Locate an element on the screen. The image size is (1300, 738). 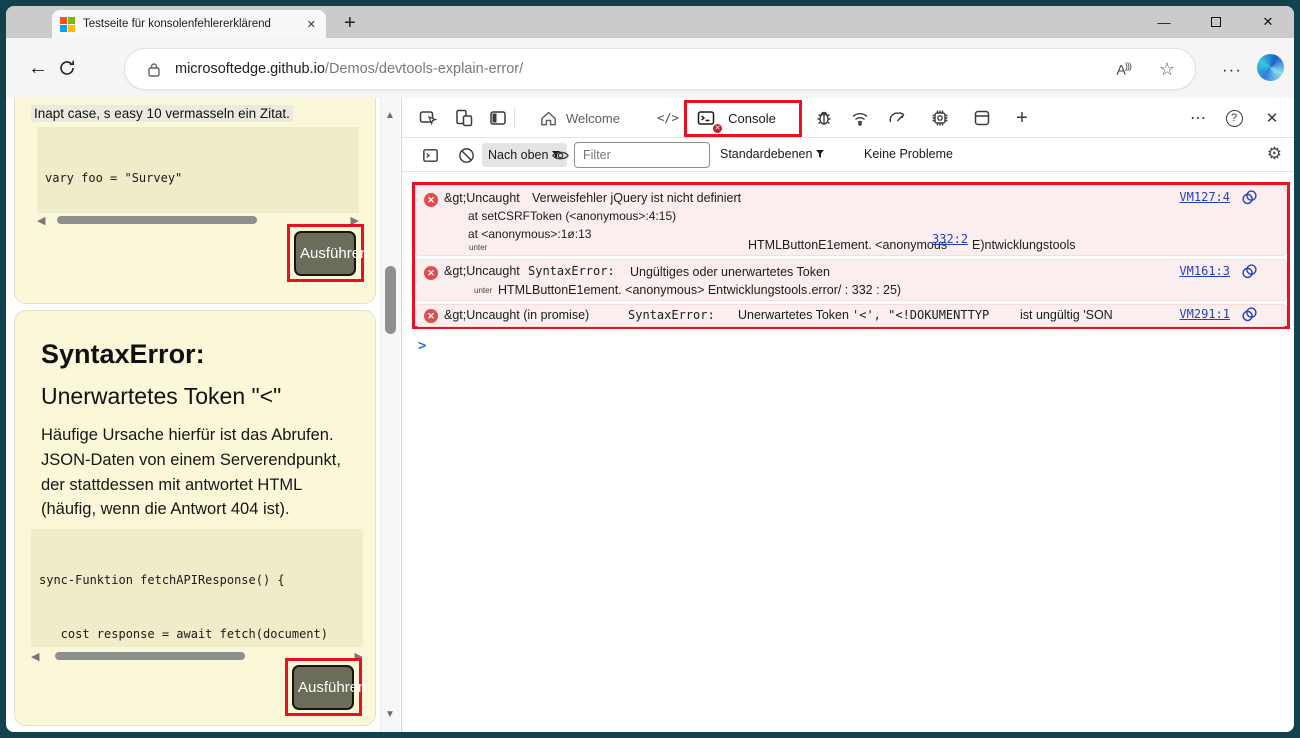
browser-more-icon: ··· is located at coordinates (1232, 70).